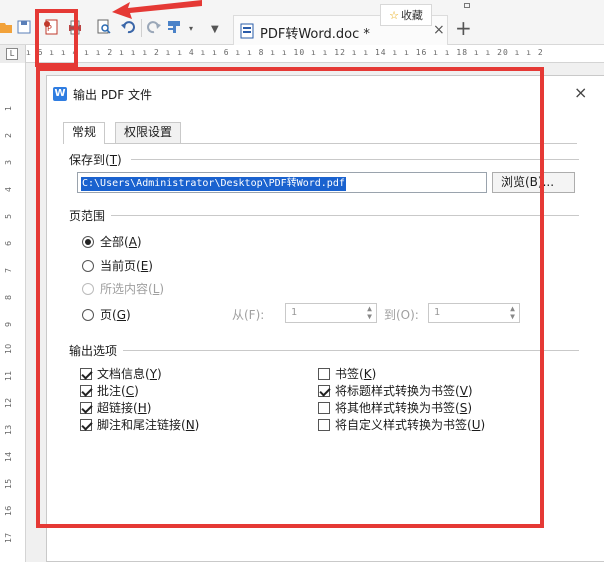 The image size is (604, 562). I want to click on close-icon: ×, so click(580, 92).